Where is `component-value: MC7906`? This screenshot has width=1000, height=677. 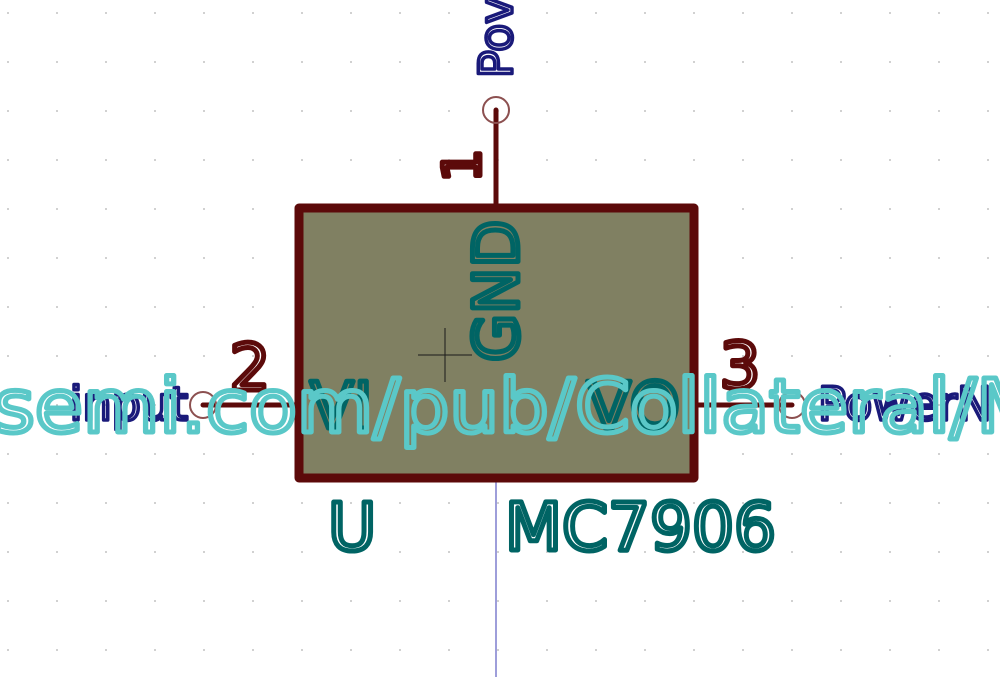 component-value: MC7906 is located at coordinates (641, 528).